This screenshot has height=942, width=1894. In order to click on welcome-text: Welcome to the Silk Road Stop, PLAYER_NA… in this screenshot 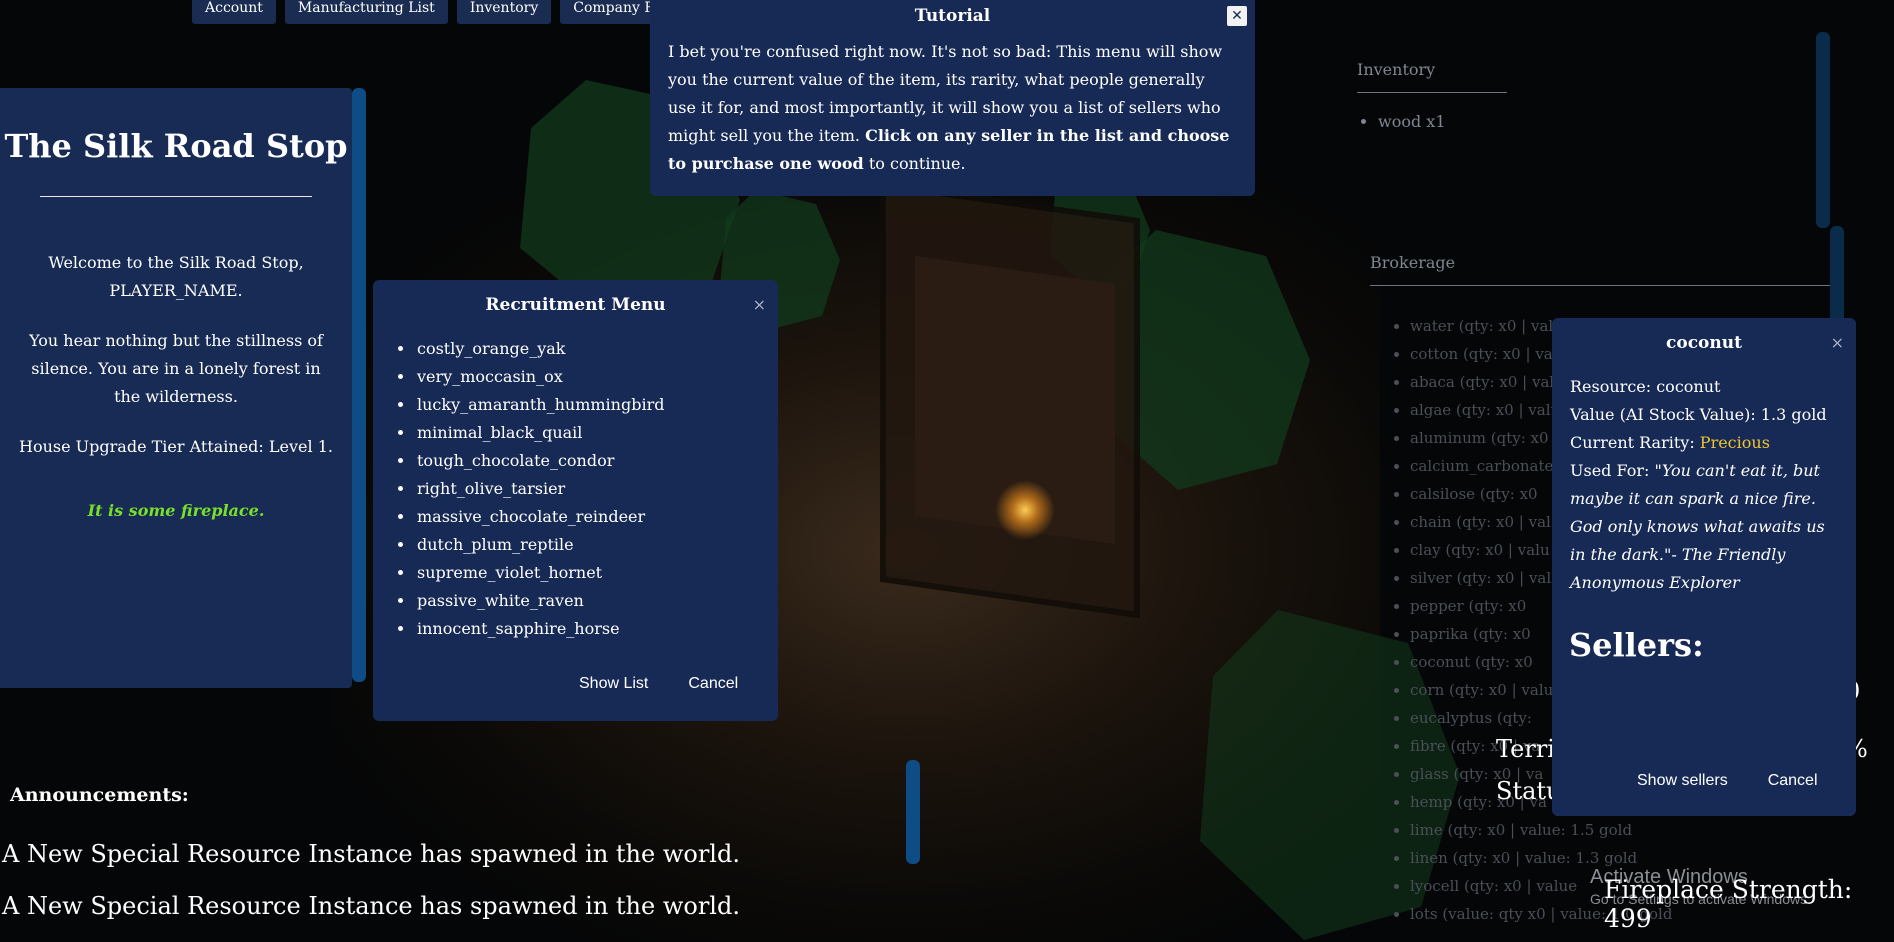, I will do `click(176, 276)`.